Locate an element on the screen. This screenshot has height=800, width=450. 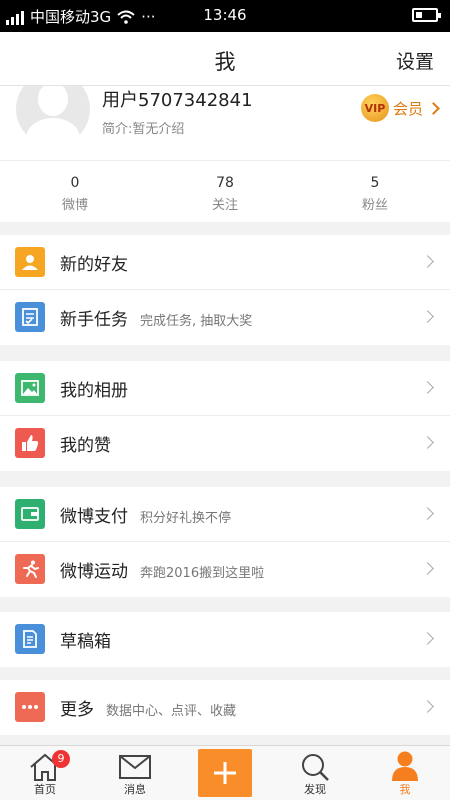
menu-group-friends: 新的好友 新手任务 完成任务, 抽取大奖 is located at coordinates (225, 290).